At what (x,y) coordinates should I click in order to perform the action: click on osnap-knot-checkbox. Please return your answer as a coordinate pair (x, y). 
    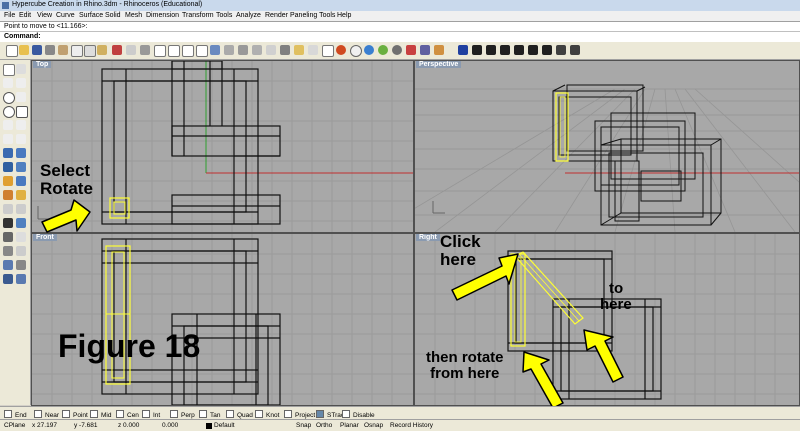
    Looking at the image, I should click on (259, 414).